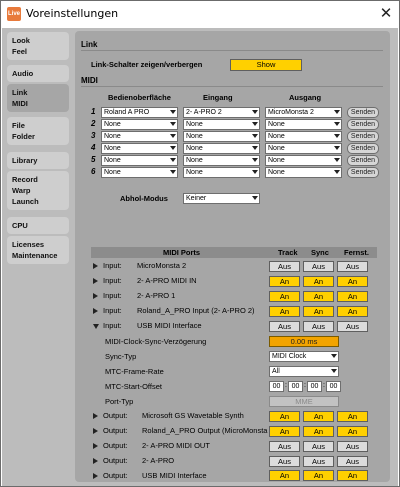 The height and width of the screenshot is (487, 400). Describe the element at coordinates (276, 386) in the screenshot. I see `mtc-offset-hours: 00` at that location.